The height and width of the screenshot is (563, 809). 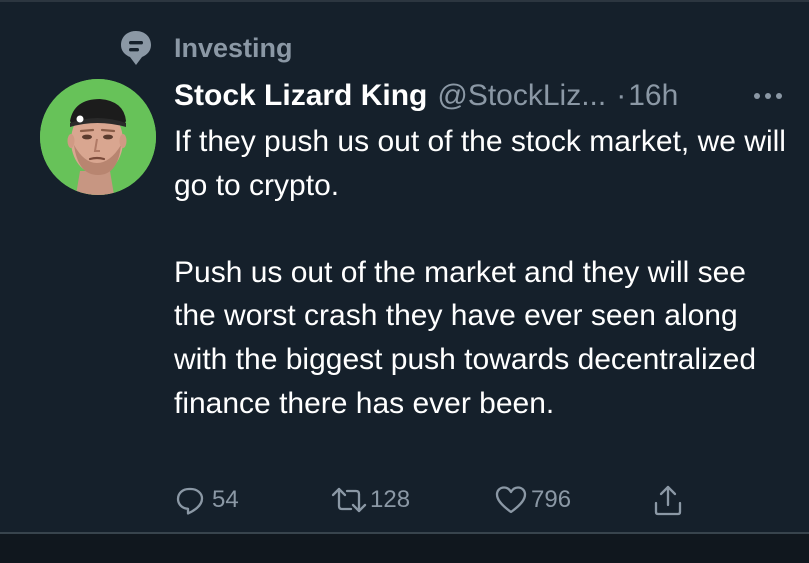 I want to click on like-button: 796, so click(x=532, y=500).